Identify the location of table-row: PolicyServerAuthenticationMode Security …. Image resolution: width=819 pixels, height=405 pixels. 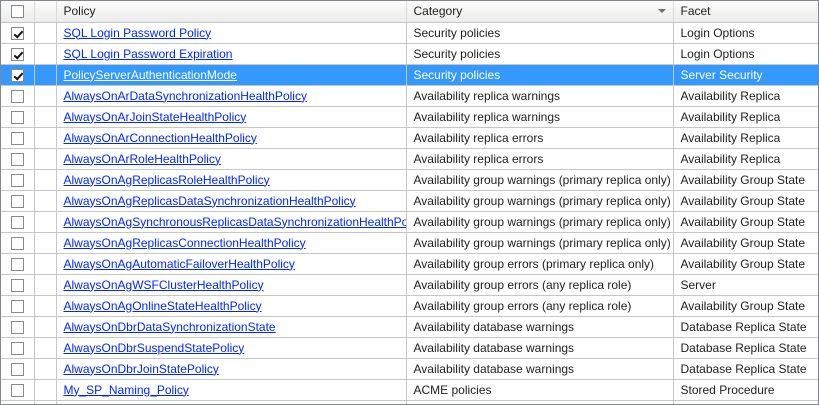
(409, 74).